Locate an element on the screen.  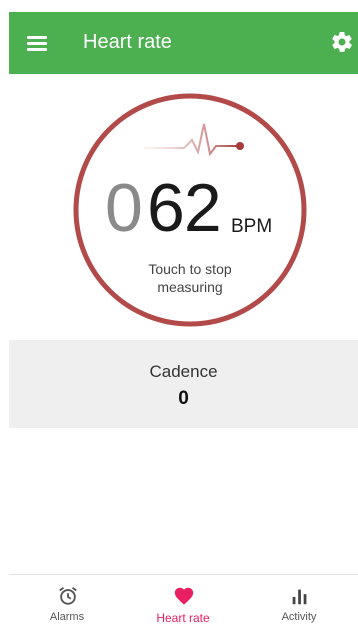
page-title: Heart rate is located at coordinates (127, 42).